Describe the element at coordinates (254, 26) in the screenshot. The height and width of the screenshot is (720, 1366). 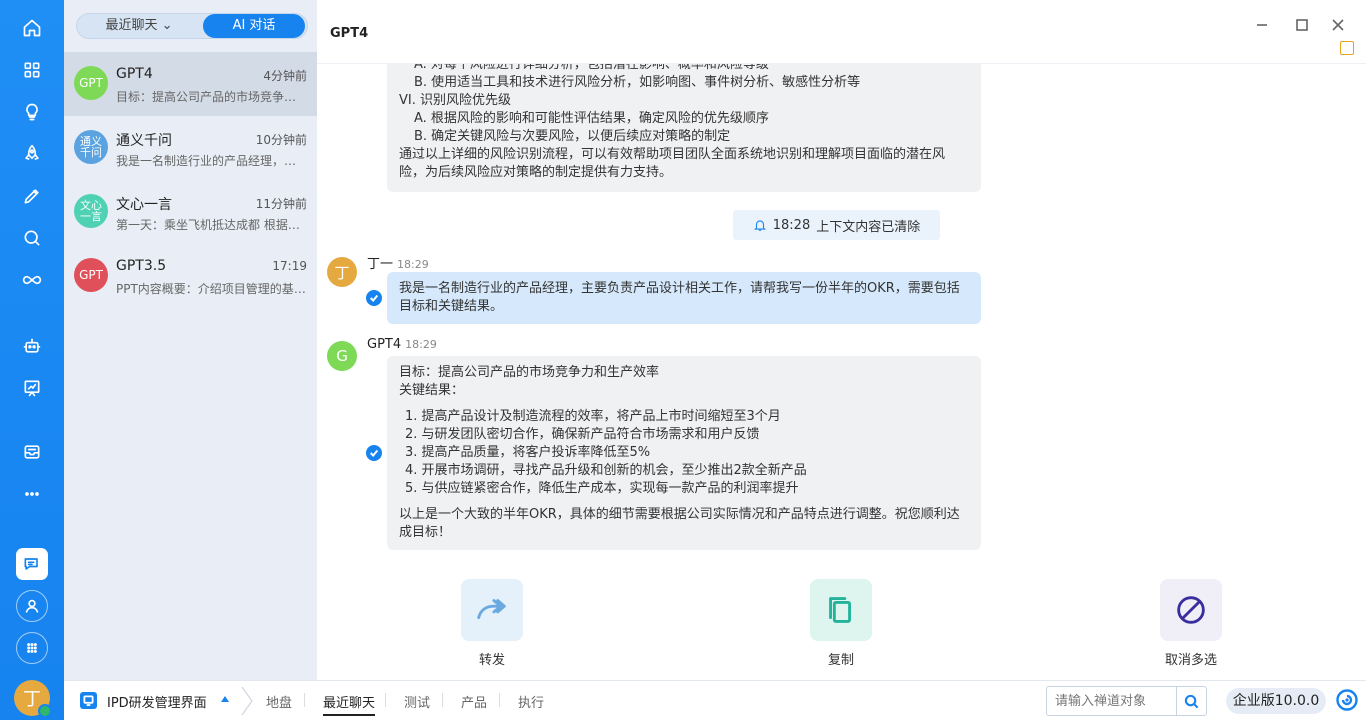
I see `tab-ai-chat: AI 对话` at that location.